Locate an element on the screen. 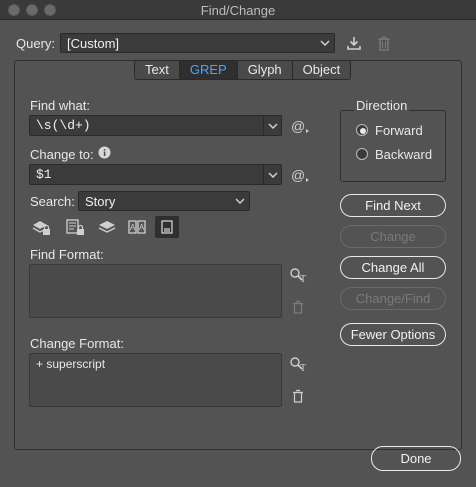 This screenshot has width=476, height=487. change-find-button: Change/Find is located at coordinates (393, 298).